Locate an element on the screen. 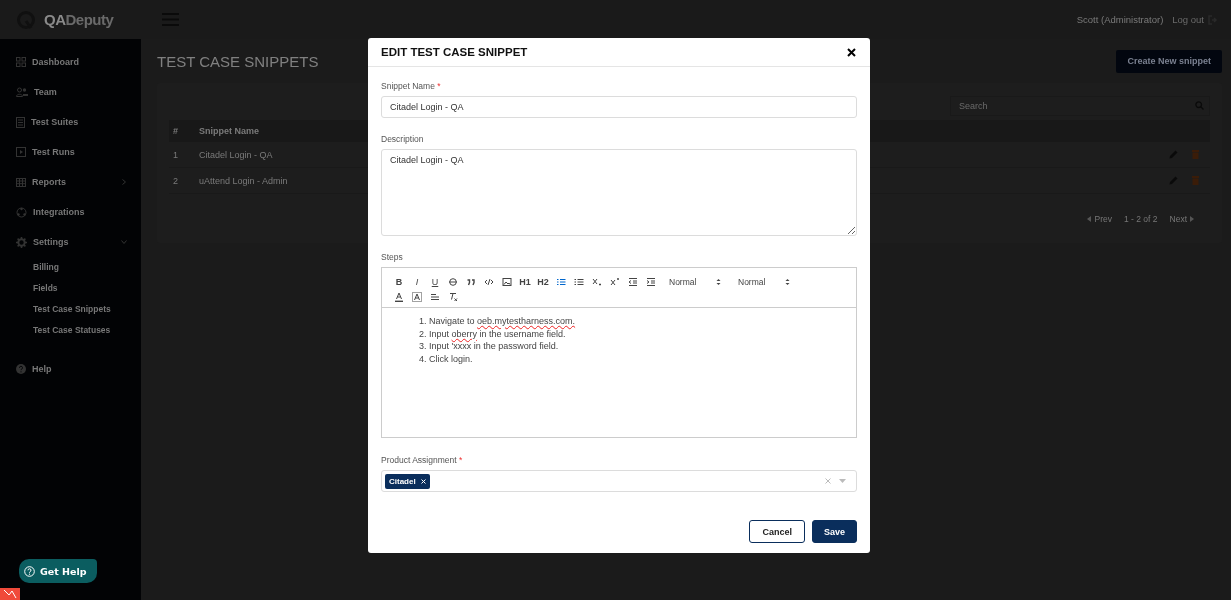 The width and height of the screenshot is (1231, 600). sidebar-item: Team is located at coordinates (70, 92).